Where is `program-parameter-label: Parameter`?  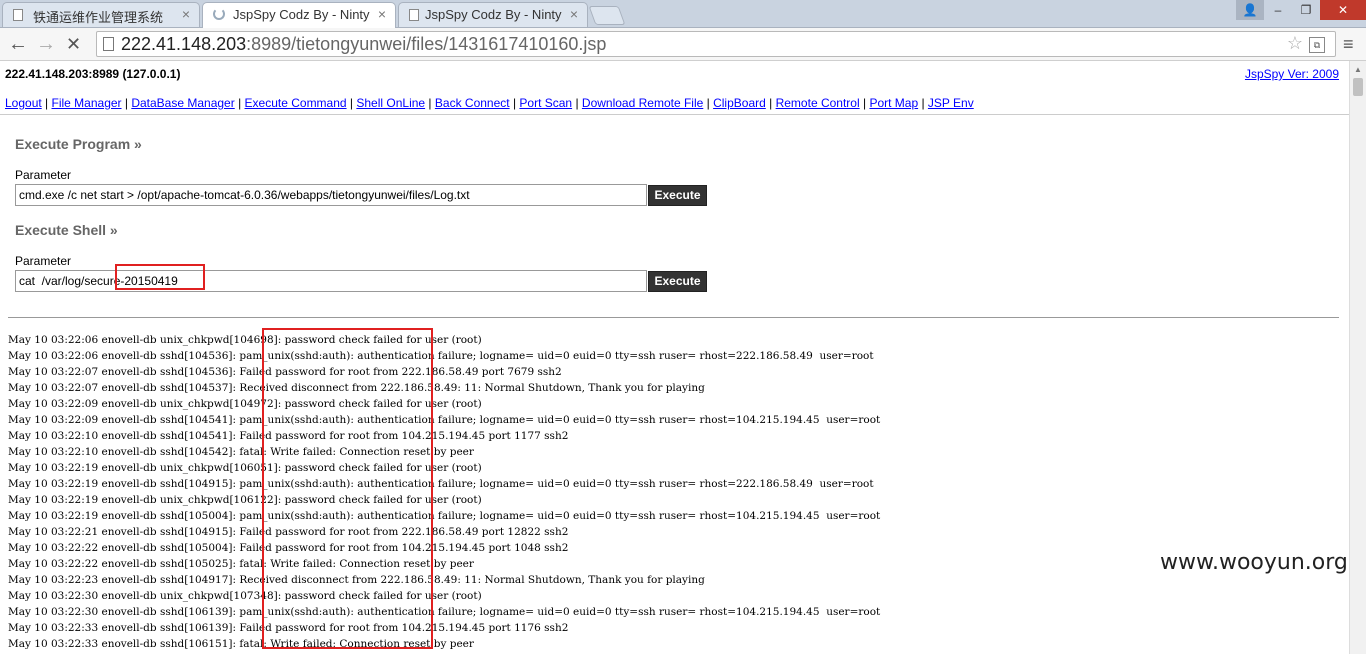 program-parameter-label: Parameter is located at coordinates (43, 175).